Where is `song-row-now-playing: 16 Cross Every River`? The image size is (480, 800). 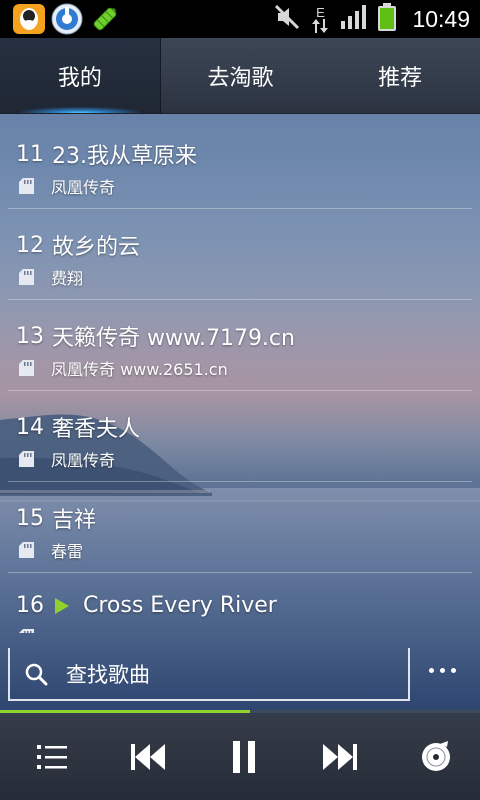
song-row-now-playing: 16 Cross Every River is located at coordinates (240, 603).